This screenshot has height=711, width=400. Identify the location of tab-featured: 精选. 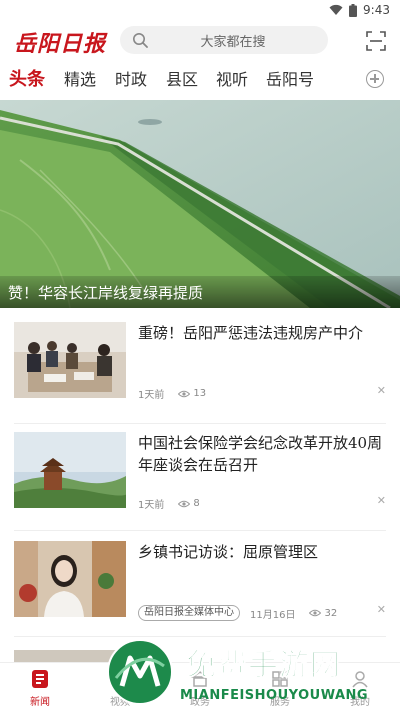
(80, 78).